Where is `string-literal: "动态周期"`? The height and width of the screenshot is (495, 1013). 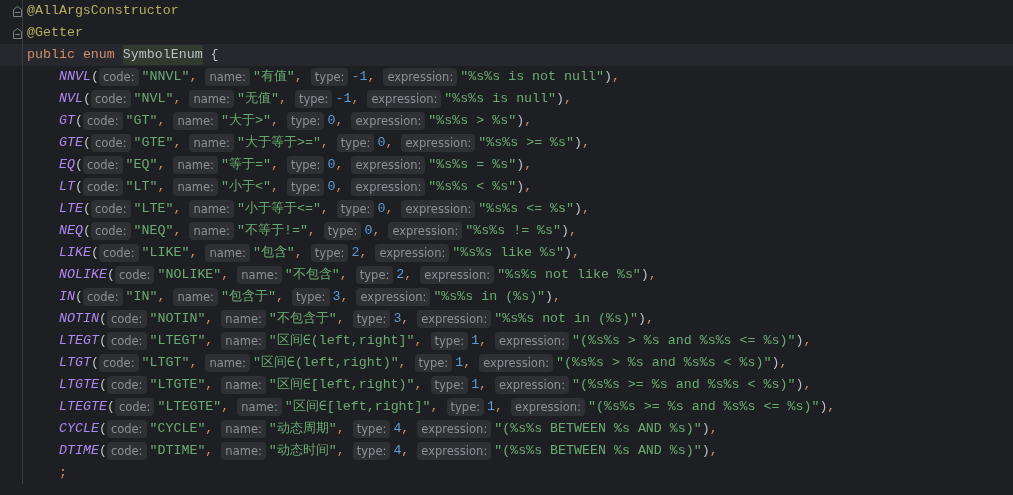 string-literal: "动态周期" is located at coordinates (302, 429).